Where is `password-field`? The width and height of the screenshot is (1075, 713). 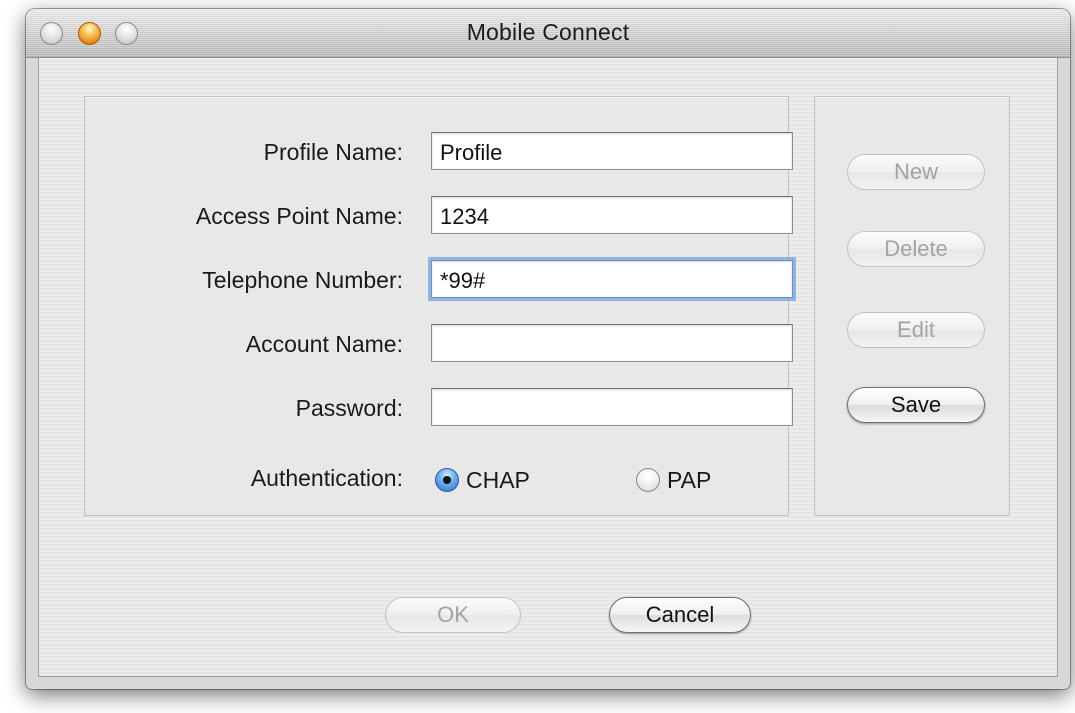
password-field is located at coordinates (612, 407).